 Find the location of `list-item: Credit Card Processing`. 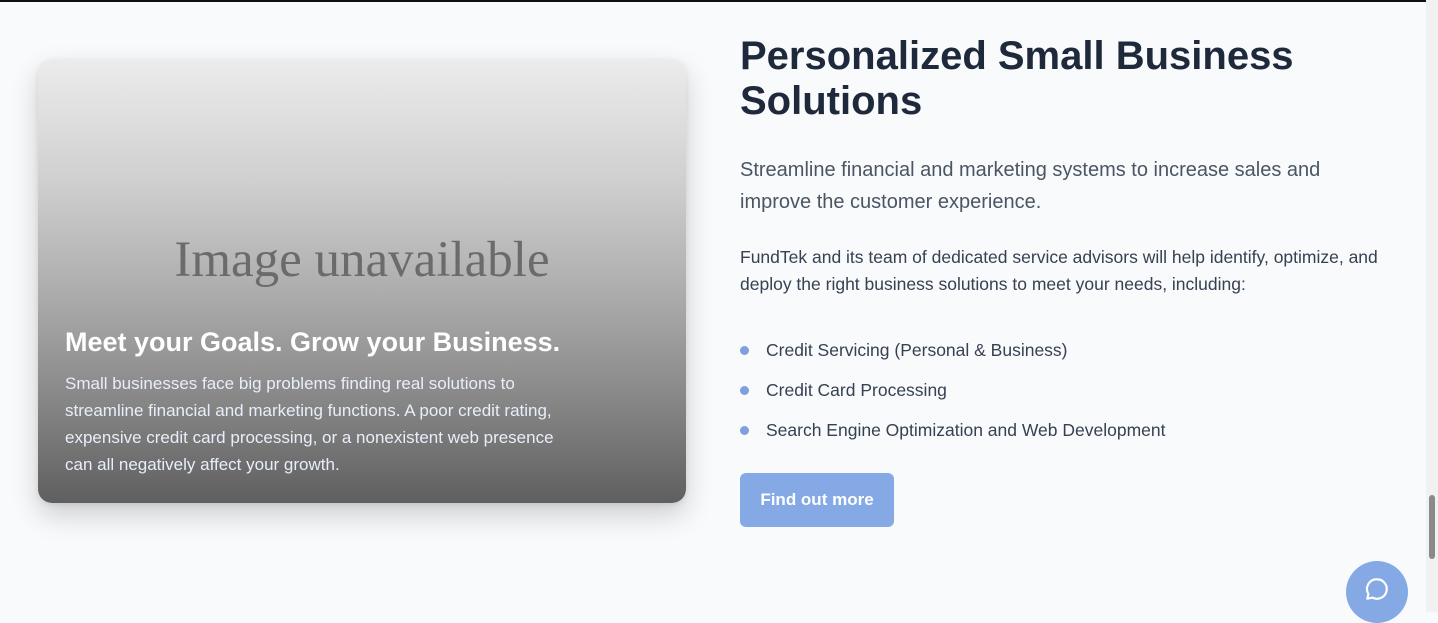

list-item: Credit Card Processing is located at coordinates (1070, 390).